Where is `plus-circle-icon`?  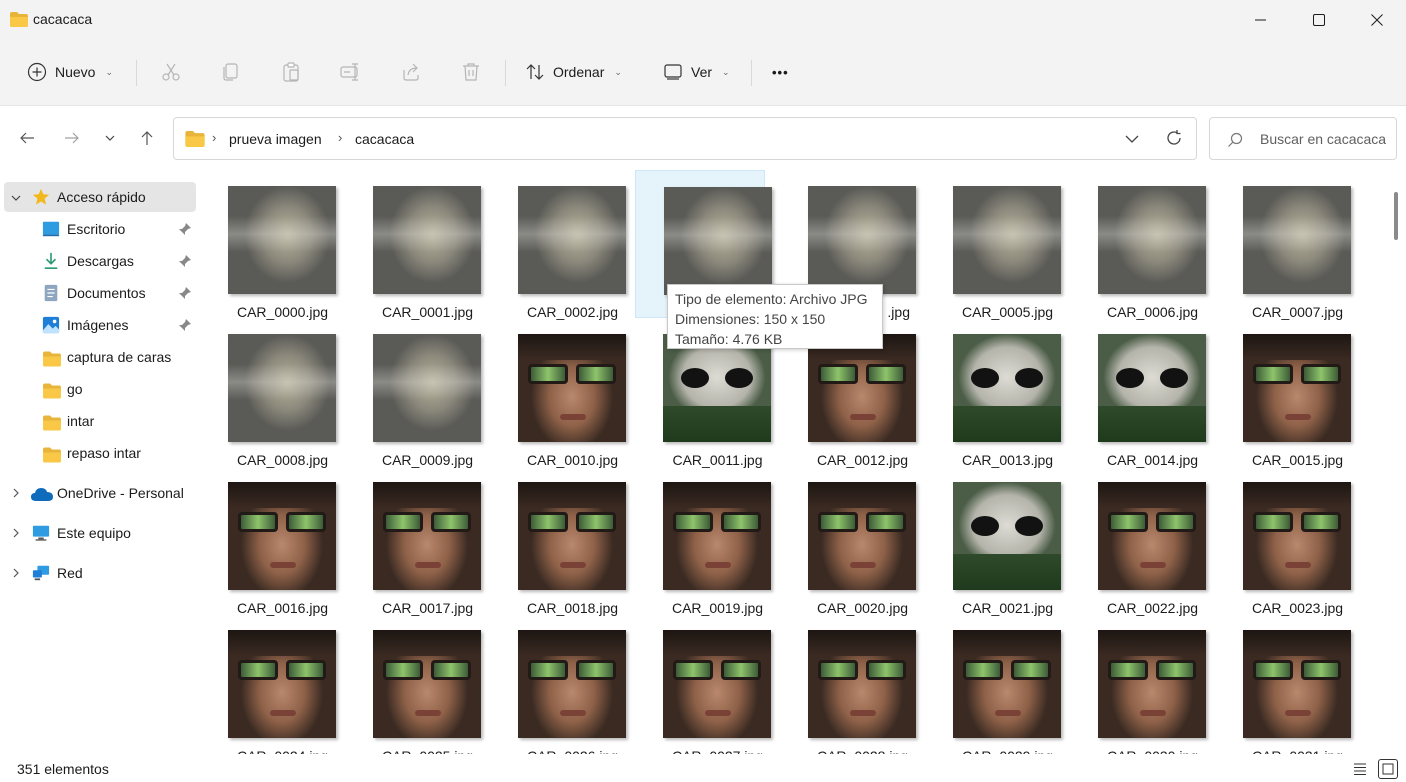
plus-circle-icon is located at coordinates (37, 72).